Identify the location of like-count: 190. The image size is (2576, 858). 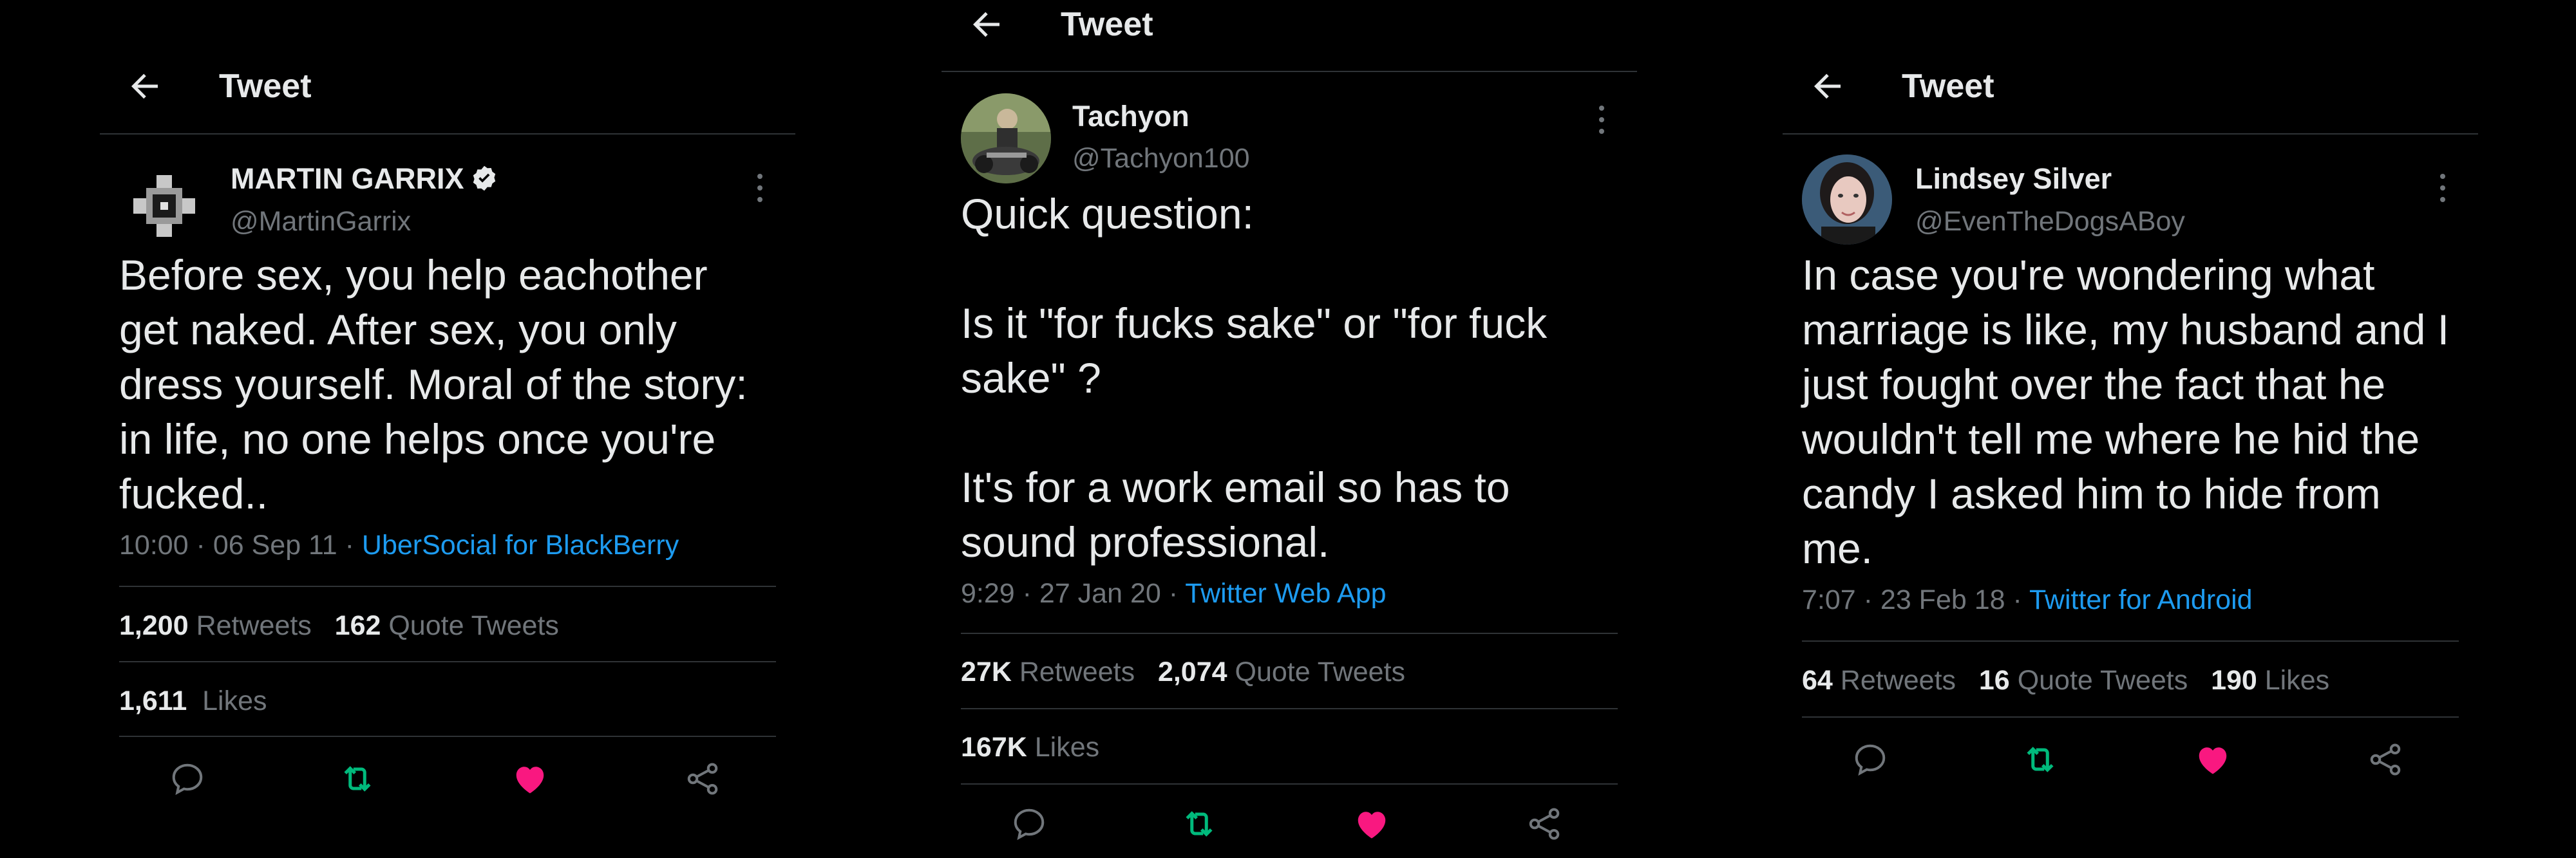
(2234, 681).